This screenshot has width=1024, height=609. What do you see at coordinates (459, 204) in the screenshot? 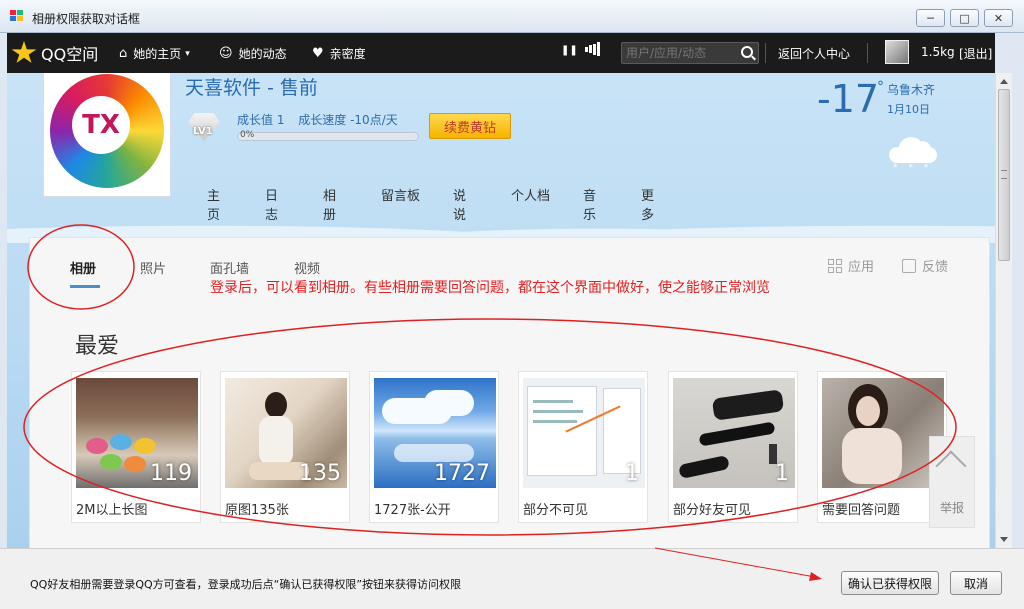
I see `subnav-shuoshuo: 说说` at bounding box center [459, 204].